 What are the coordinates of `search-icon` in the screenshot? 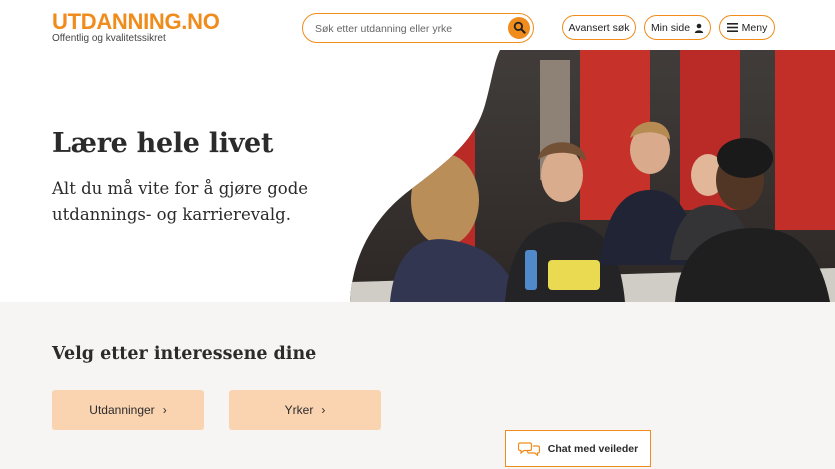 It's located at (519, 27).